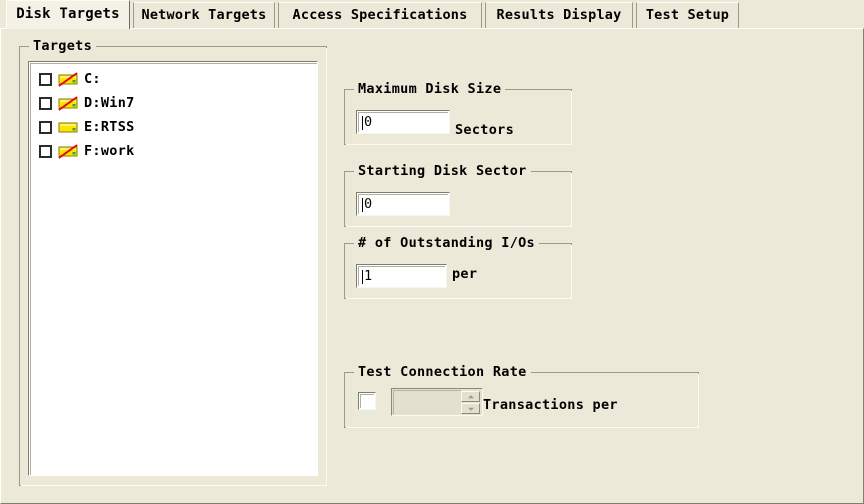  What do you see at coordinates (109, 102) in the screenshot?
I see `target-label: D:Win7` at bounding box center [109, 102].